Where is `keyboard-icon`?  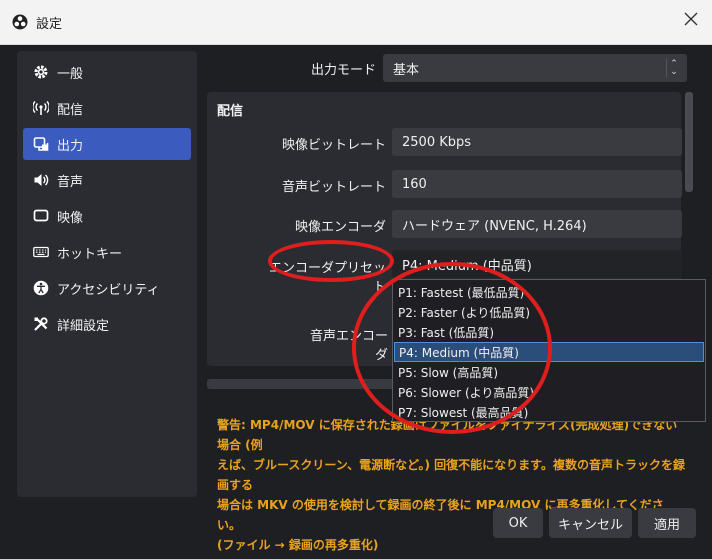
keyboard-icon is located at coordinates (41, 252).